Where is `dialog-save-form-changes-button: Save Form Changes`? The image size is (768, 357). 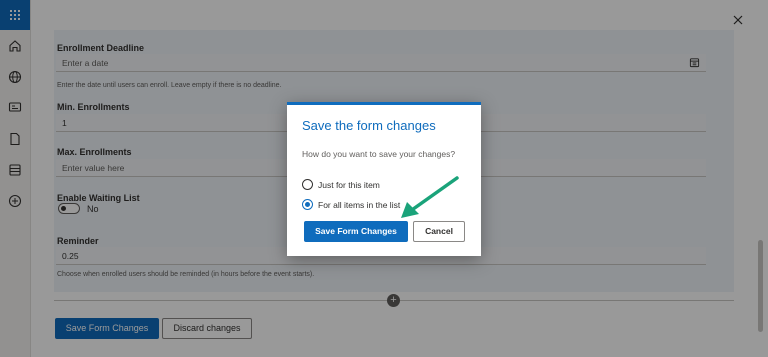 dialog-save-form-changes-button: Save Form Changes is located at coordinates (356, 231).